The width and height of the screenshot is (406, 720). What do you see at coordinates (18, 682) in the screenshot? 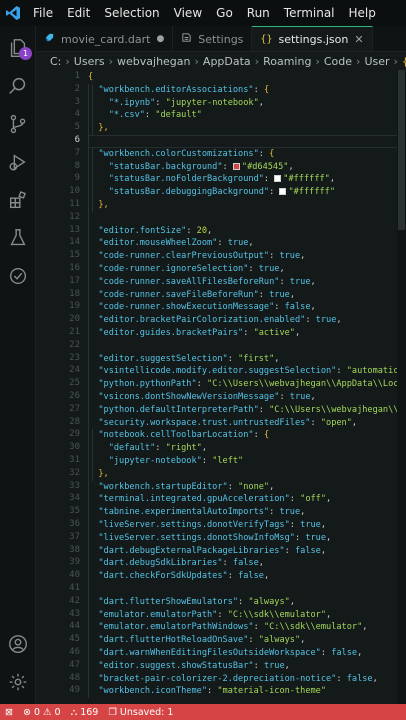
I see `settings-gear-icon` at bounding box center [18, 682].